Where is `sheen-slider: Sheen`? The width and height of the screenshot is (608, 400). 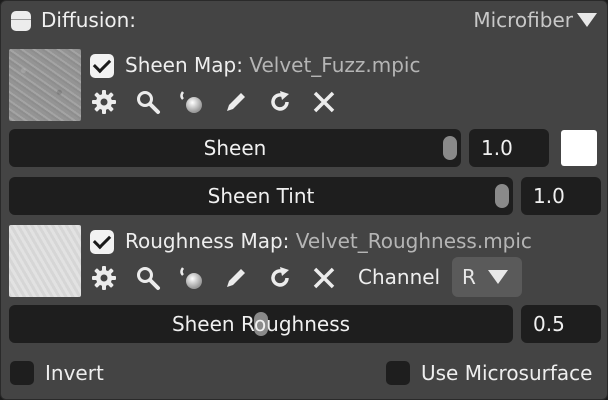
sheen-slider: Sheen is located at coordinates (235, 148).